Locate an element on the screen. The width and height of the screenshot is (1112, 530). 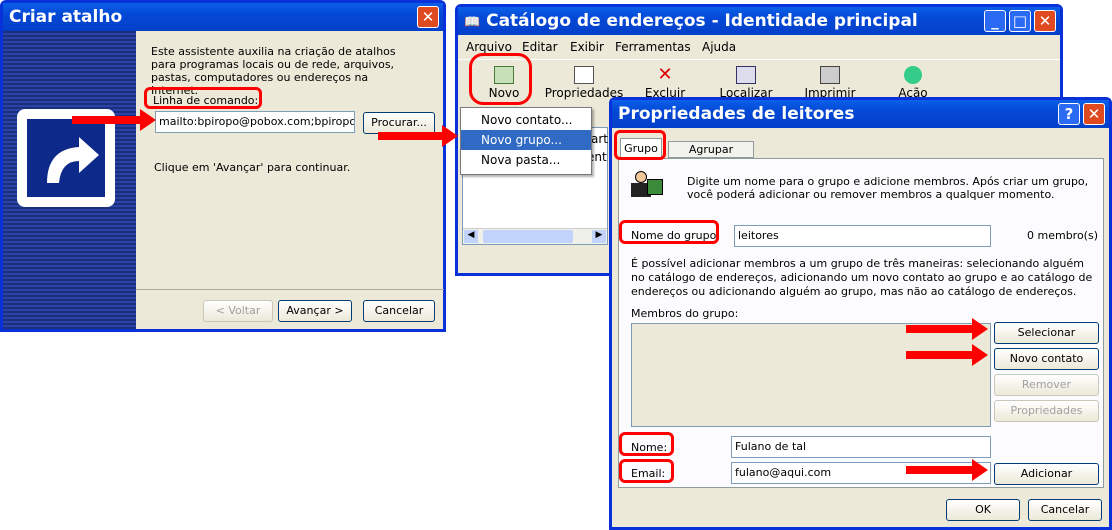
wizard-banner is located at coordinates (69, 180).